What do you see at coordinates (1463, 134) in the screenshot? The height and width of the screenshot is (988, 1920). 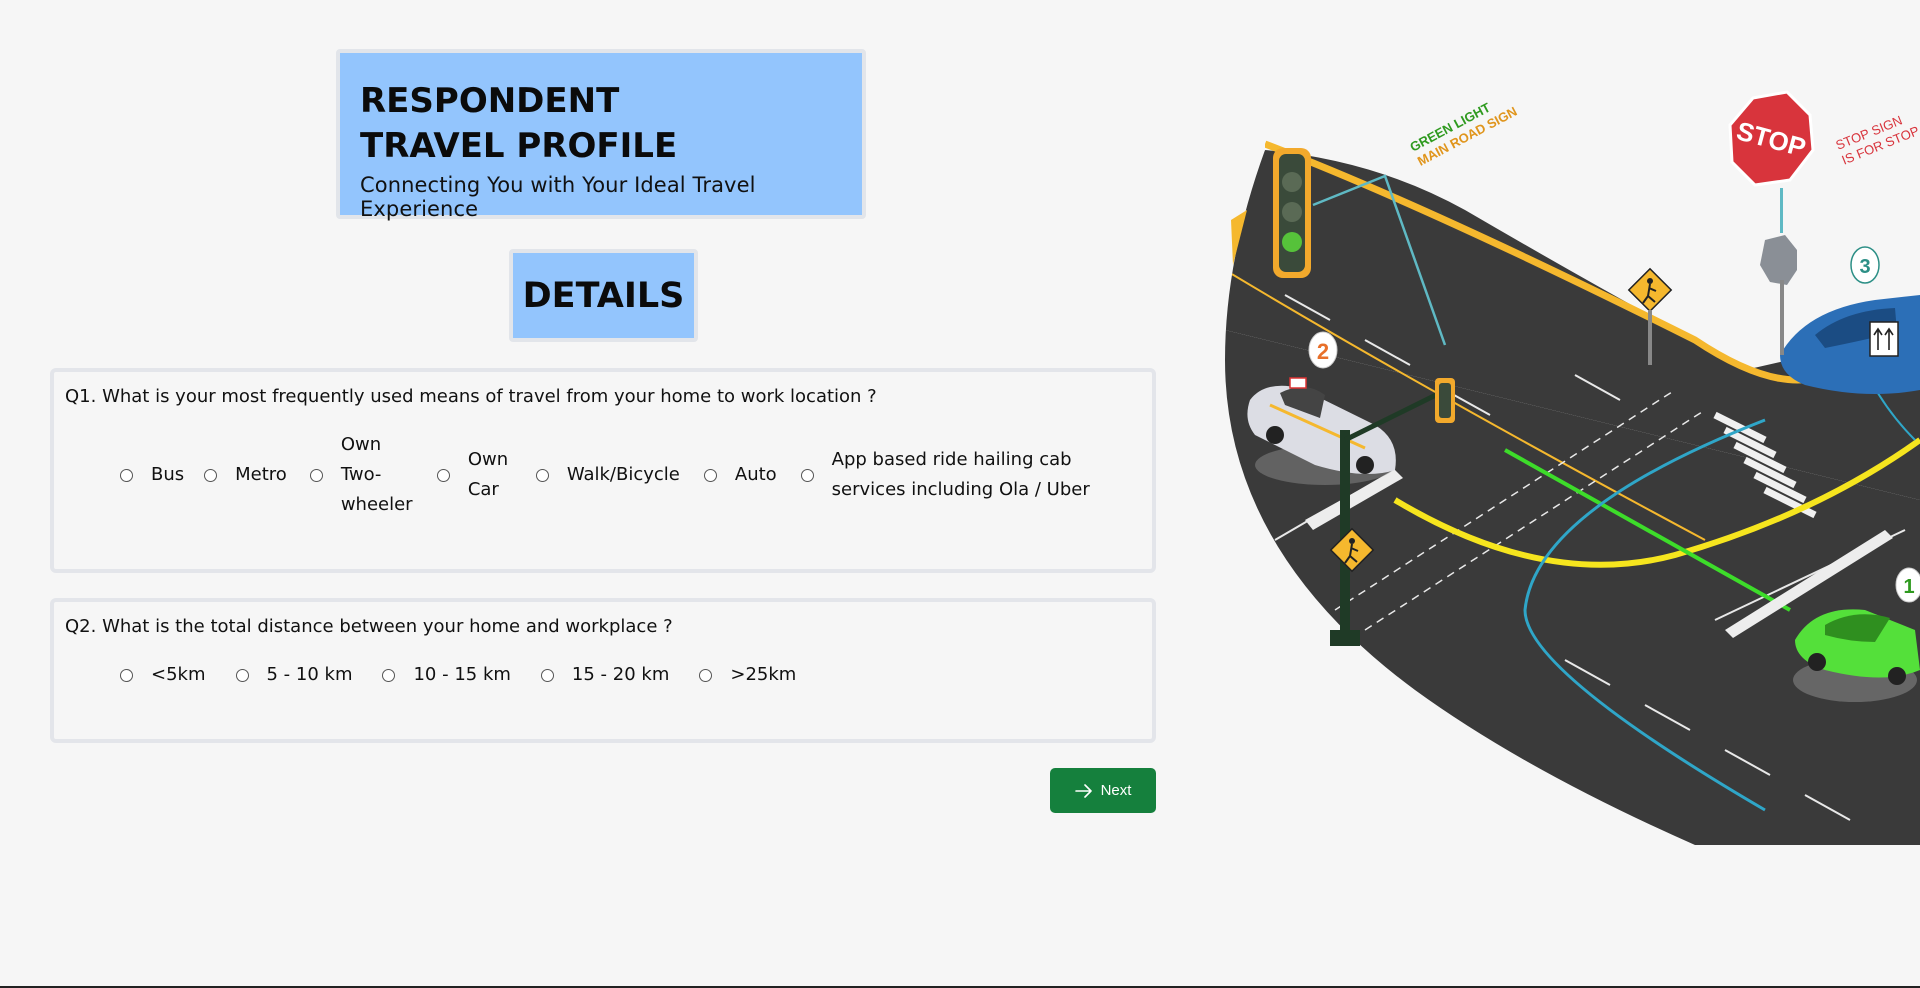 I see `green-light-label: GREEN LIGHT MAIN ROAD SIGN` at bounding box center [1463, 134].